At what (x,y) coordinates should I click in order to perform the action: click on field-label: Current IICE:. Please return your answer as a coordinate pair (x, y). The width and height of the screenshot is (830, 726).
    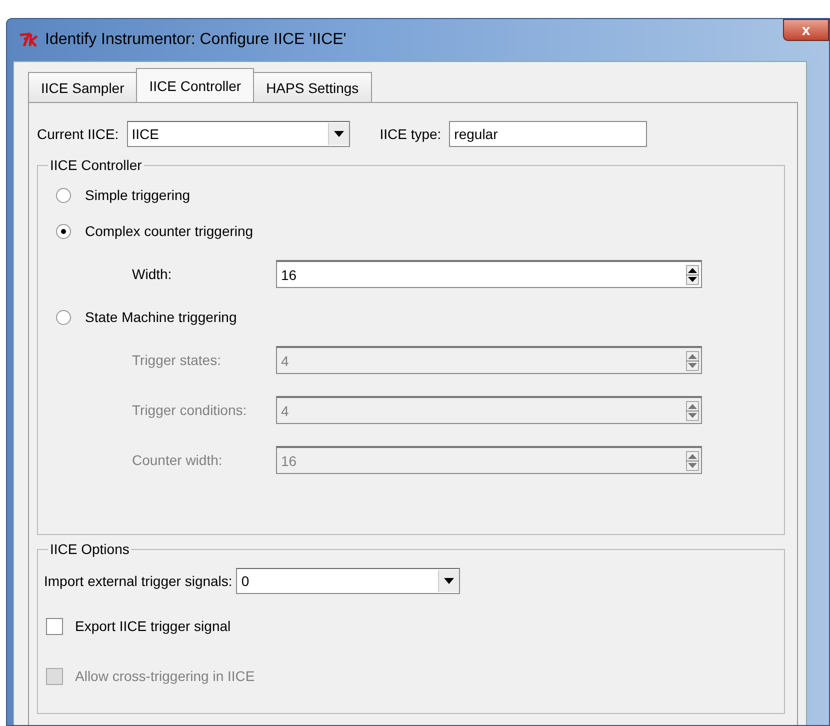
    Looking at the image, I should click on (78, 134).